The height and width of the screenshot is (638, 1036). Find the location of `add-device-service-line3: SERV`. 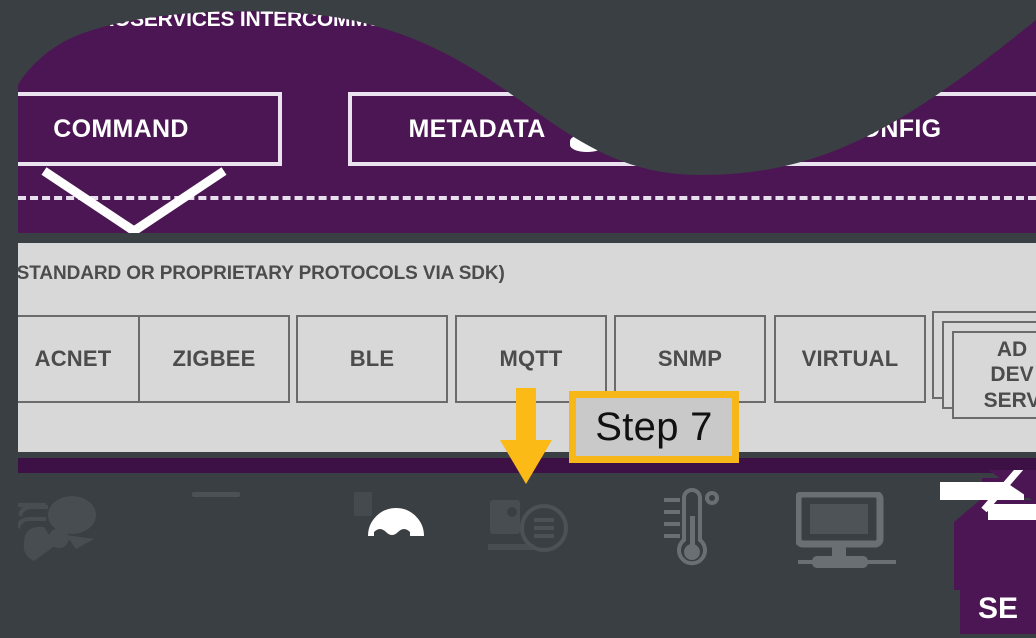

add-device-service-line3: SERV is located at coordinates (1009, 400).